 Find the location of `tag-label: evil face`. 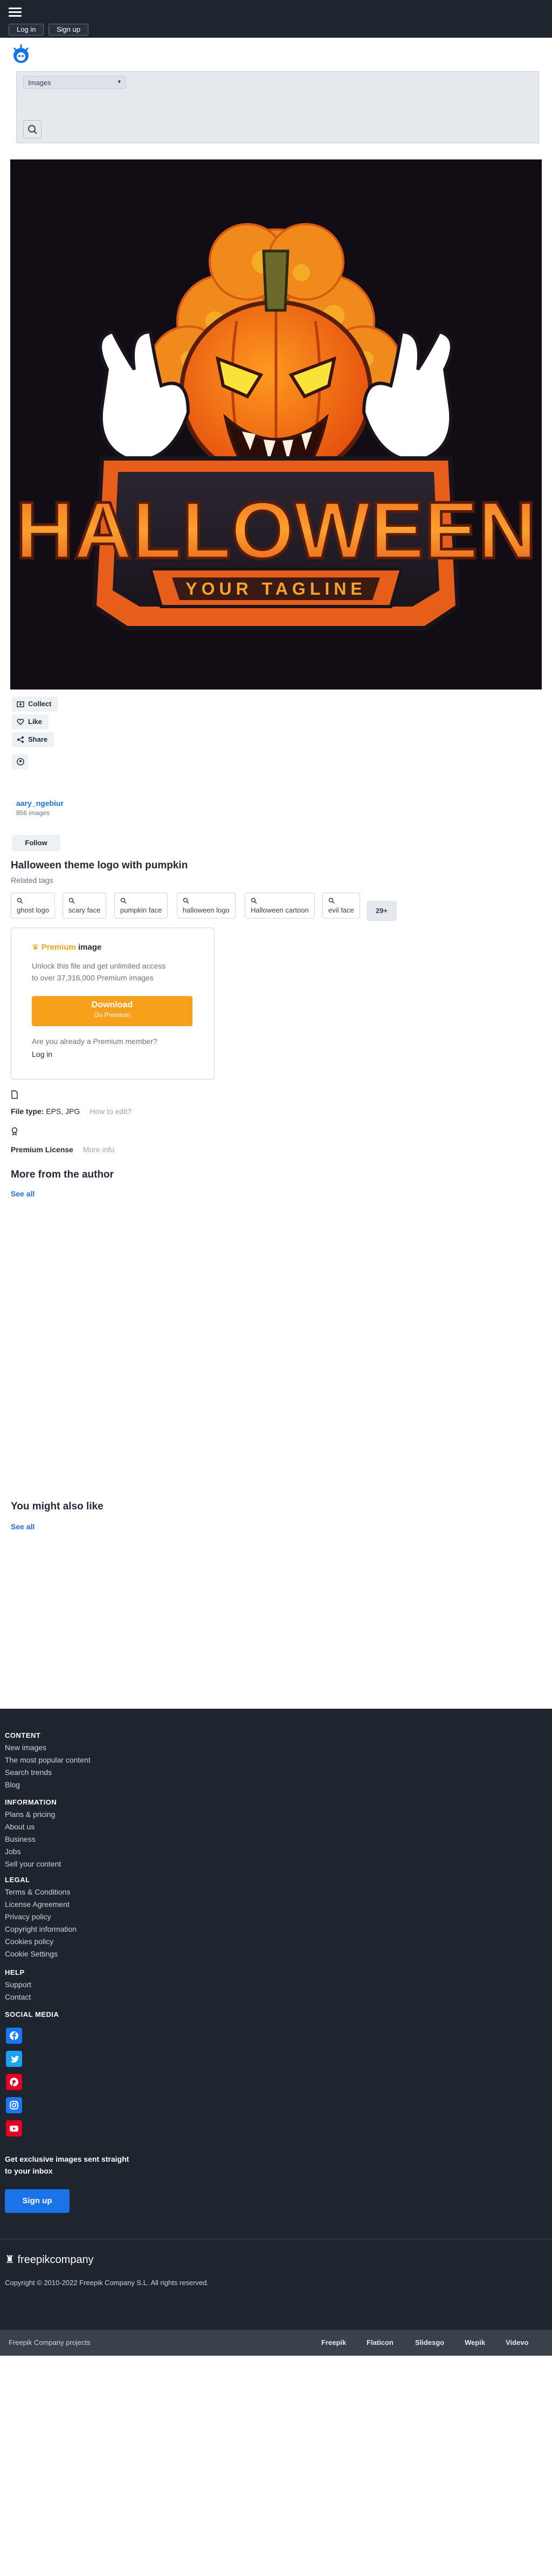

tag-label: evil face is located at coordinates (341, 910).